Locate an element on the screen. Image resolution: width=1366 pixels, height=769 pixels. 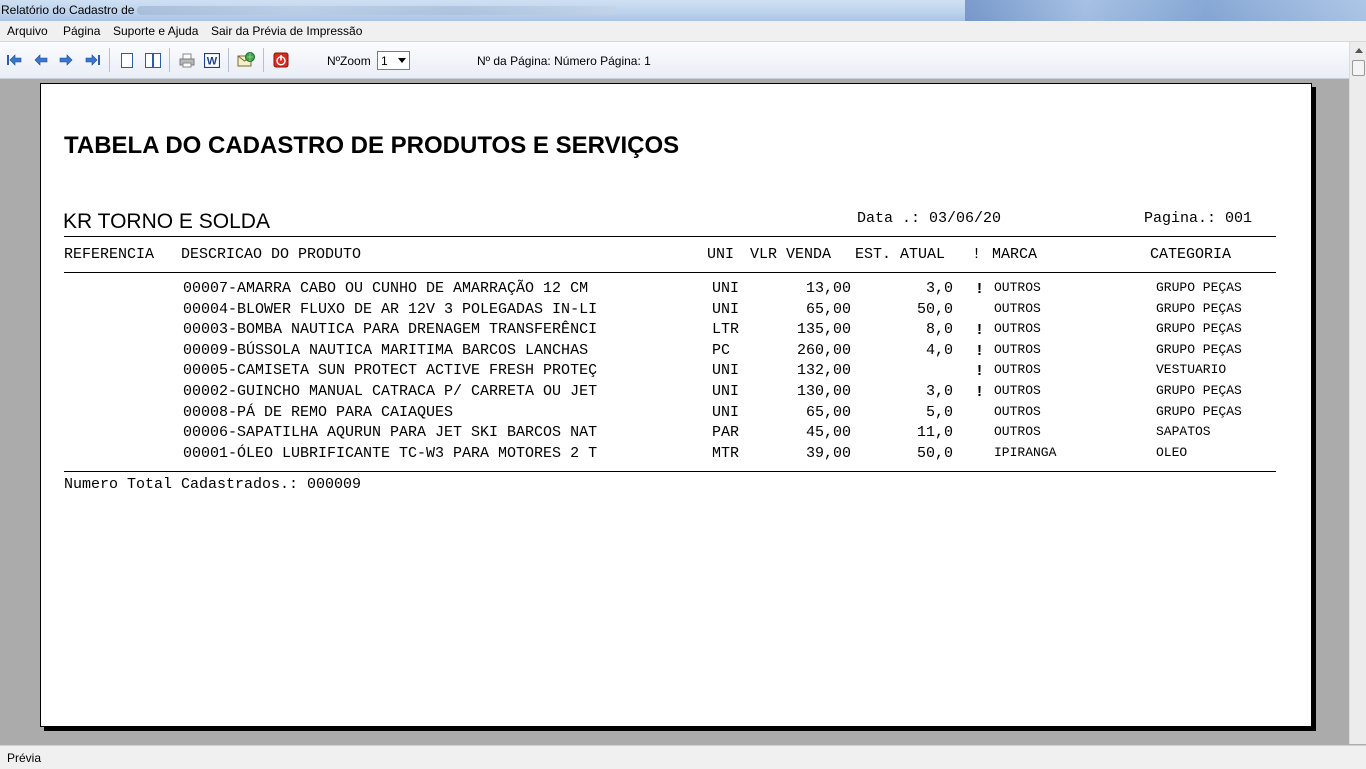
exit-icon is located at coordinates (281, 60).